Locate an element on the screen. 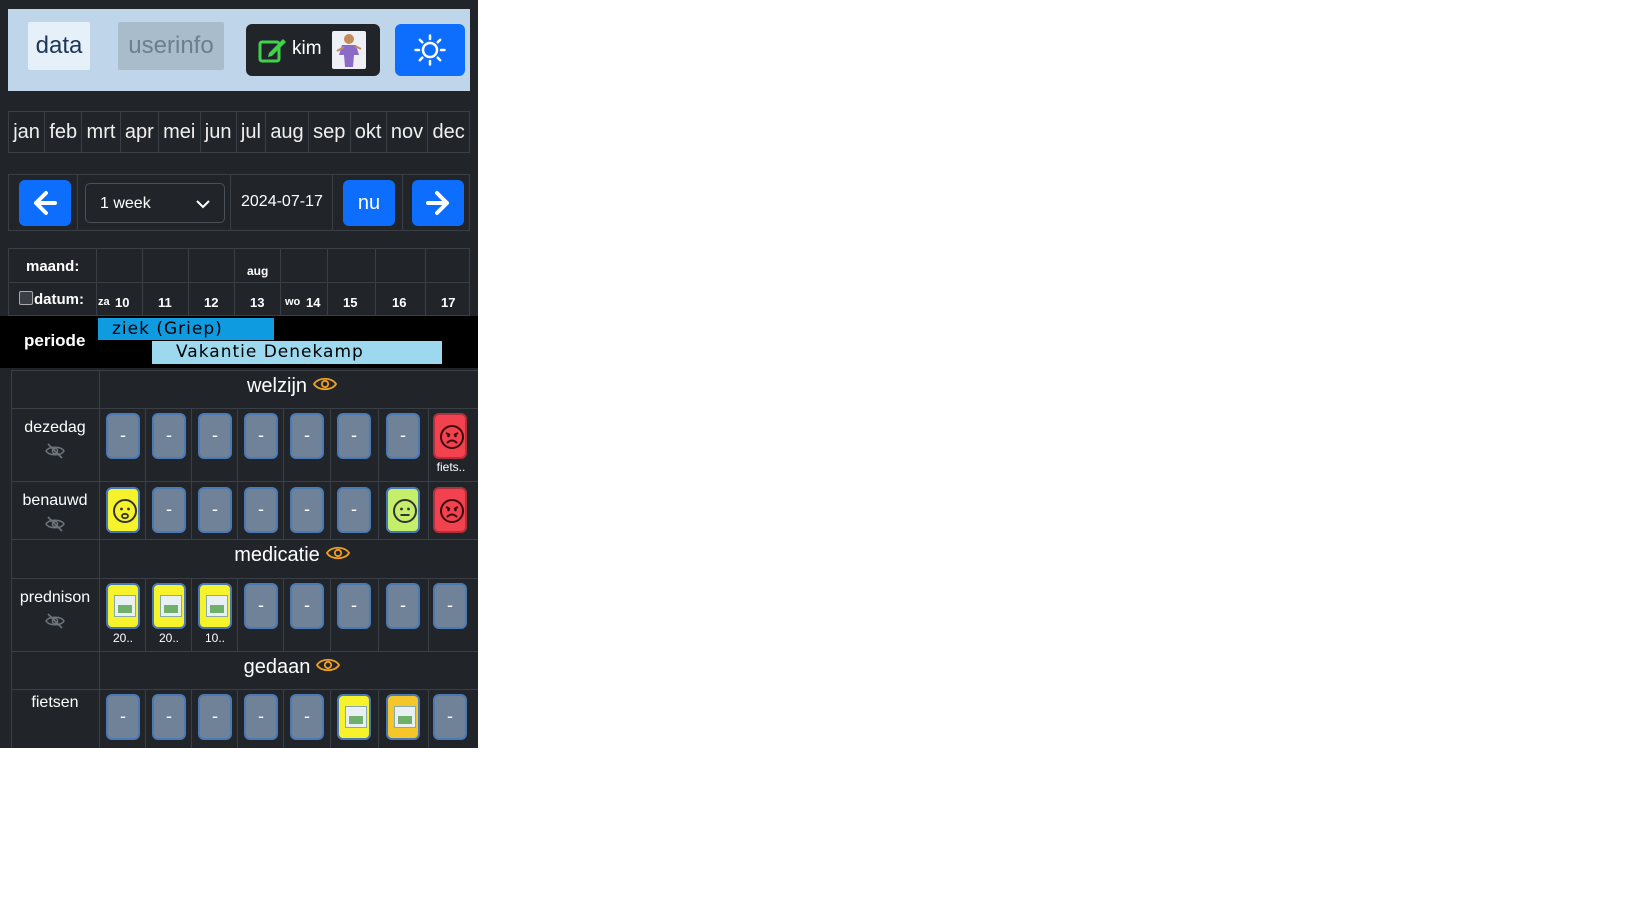  theme-toggle-button is located at coordinates (430, 50).